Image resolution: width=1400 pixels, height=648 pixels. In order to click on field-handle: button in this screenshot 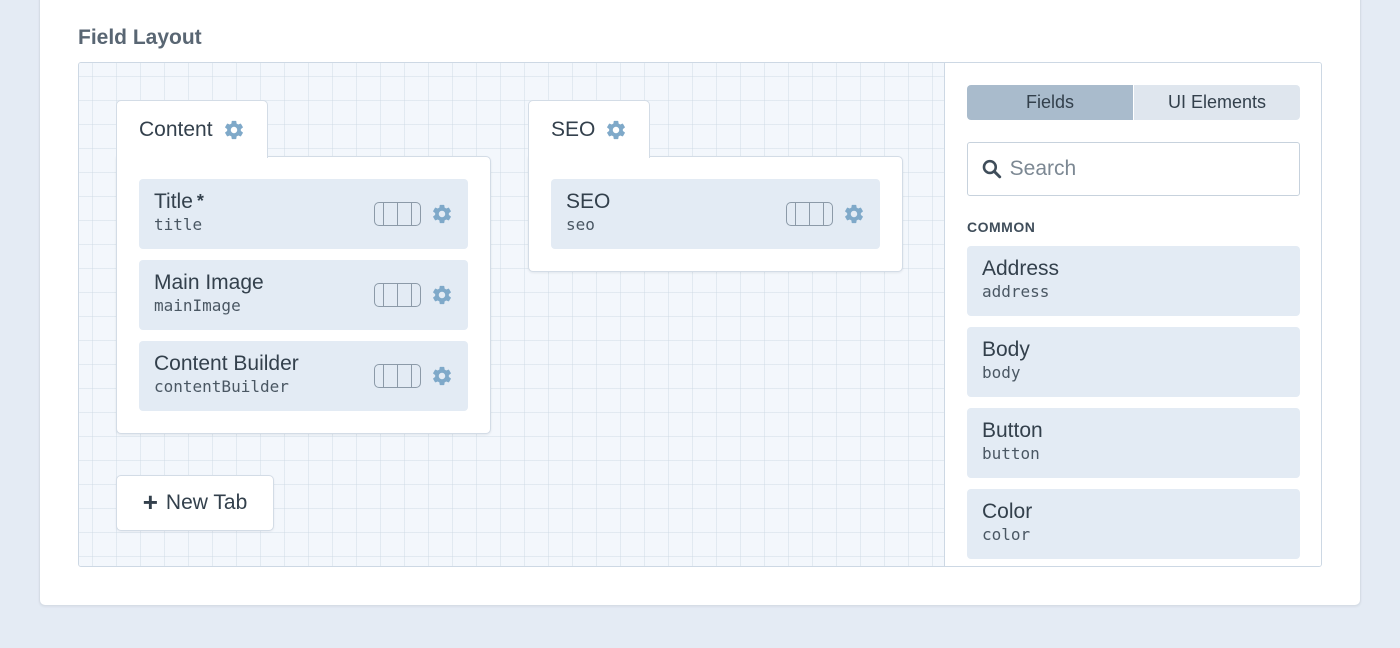, I will do `click(1011, 453)`.